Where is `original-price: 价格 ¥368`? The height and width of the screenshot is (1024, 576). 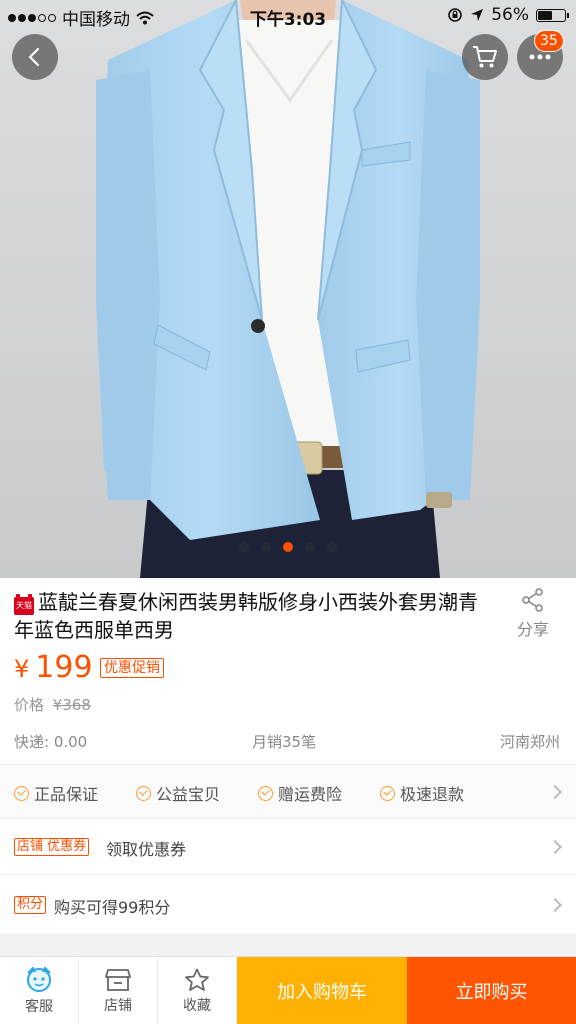 original-price: 价格 ¥368 is located at coordinates (52, 704).